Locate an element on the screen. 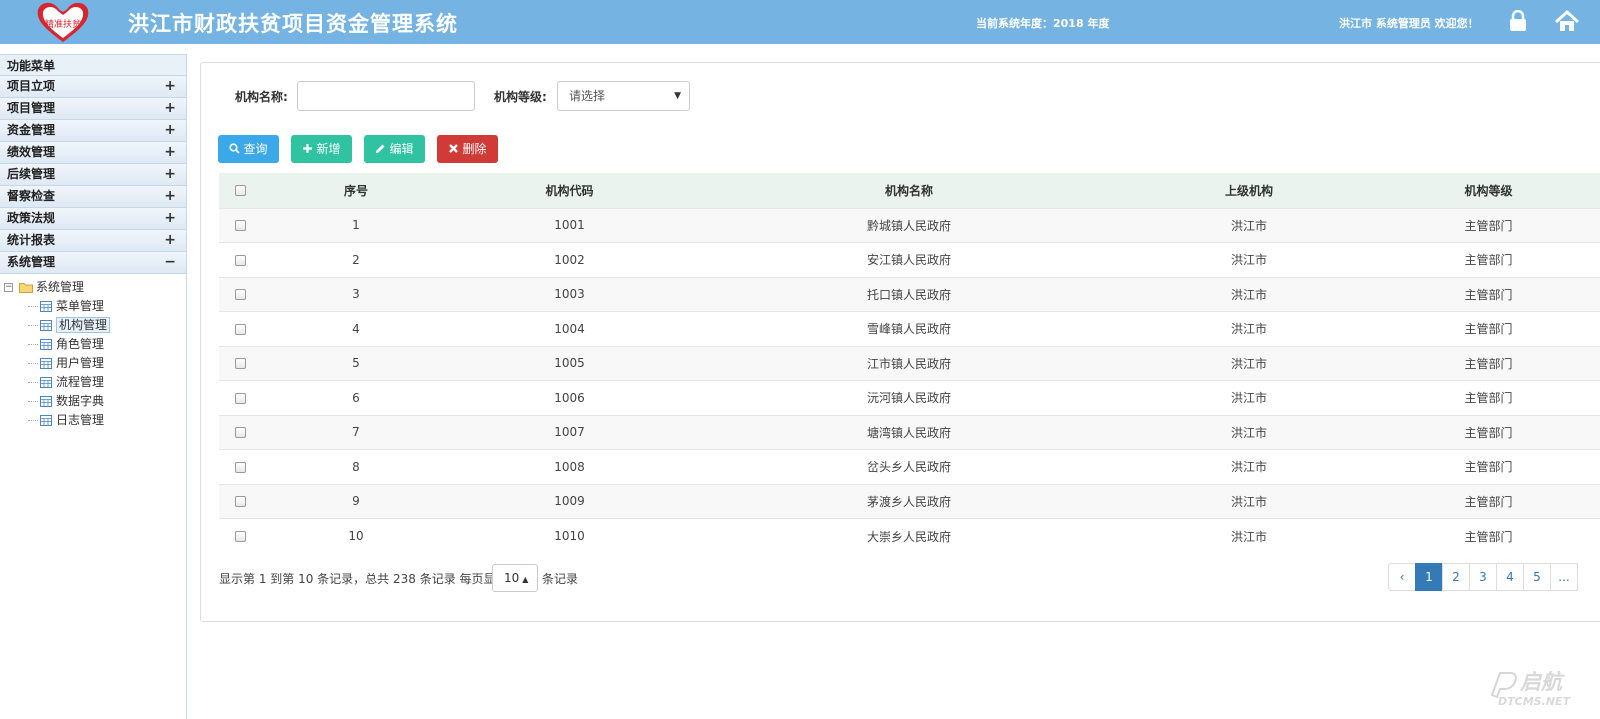 The width and height of the screenshot is (1600, 719). query-button: 查询 is located at coordinates (248, 149).